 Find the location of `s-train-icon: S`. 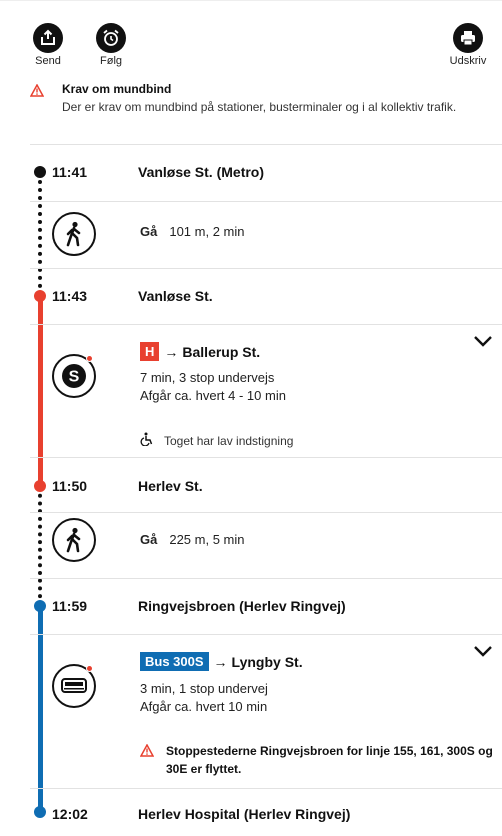

s-train-icon: S is located at coordinates (74, 376).